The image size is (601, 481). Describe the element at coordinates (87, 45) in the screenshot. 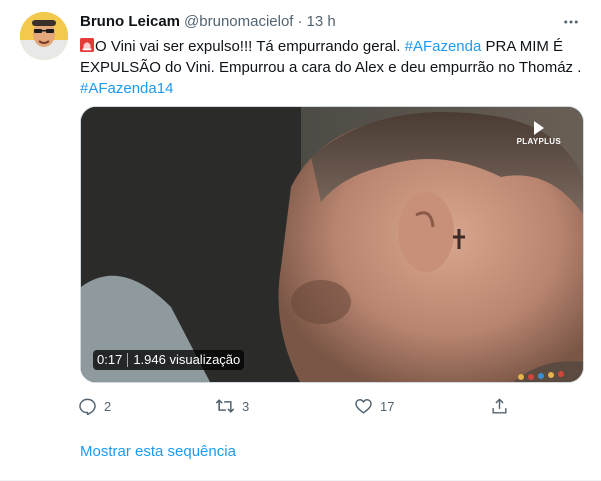

I see `rotating-light-icon` at that location.